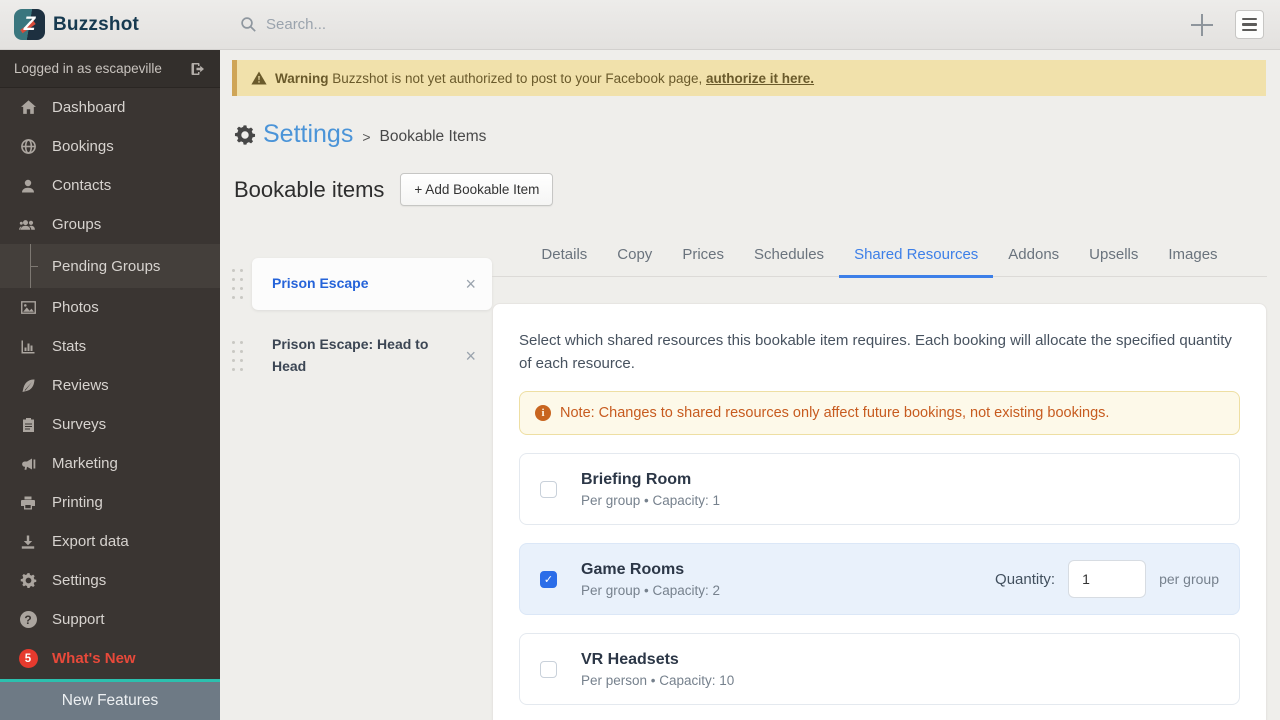 The height and width of the screenshot is (720, 1280). What do you see at coordinates (651, 489) in the screenshot?
I see `resource-info: Briefing Room Per group • Capacity: 1` at bounding box center [651, 489].